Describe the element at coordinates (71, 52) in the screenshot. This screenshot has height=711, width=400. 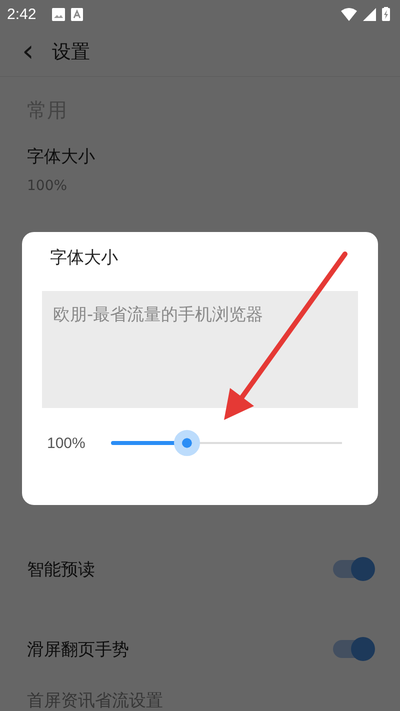
I see `page-title: 设置` at that location.